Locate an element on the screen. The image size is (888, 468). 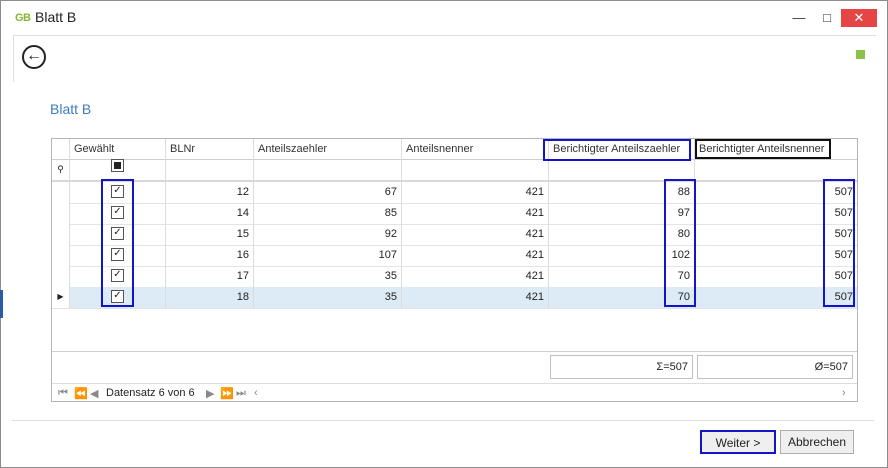
record-position-text: Datensatz 6 von 6 is located at coordinates (150, 393).